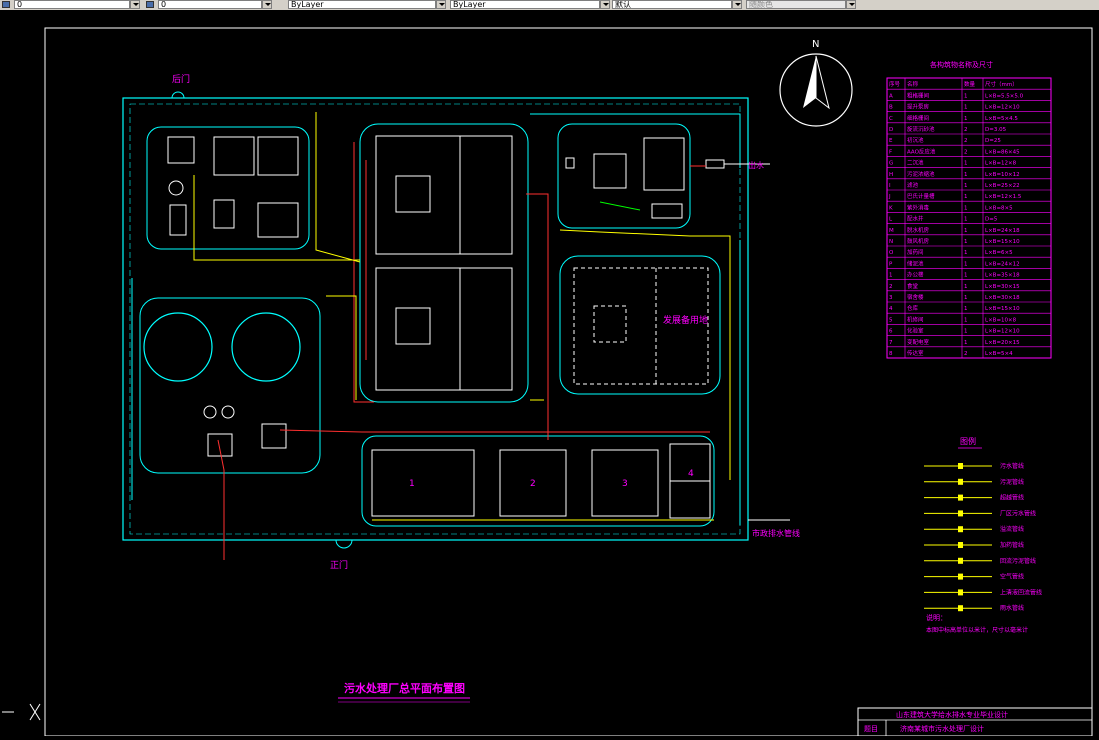 Image resolution: width=1099 pixels, height=740 pixels. What do you see at coordinates (362, 4) in the screenshot?
I see `color-dropdown: ByLayer` at bounding box center [362, 4].